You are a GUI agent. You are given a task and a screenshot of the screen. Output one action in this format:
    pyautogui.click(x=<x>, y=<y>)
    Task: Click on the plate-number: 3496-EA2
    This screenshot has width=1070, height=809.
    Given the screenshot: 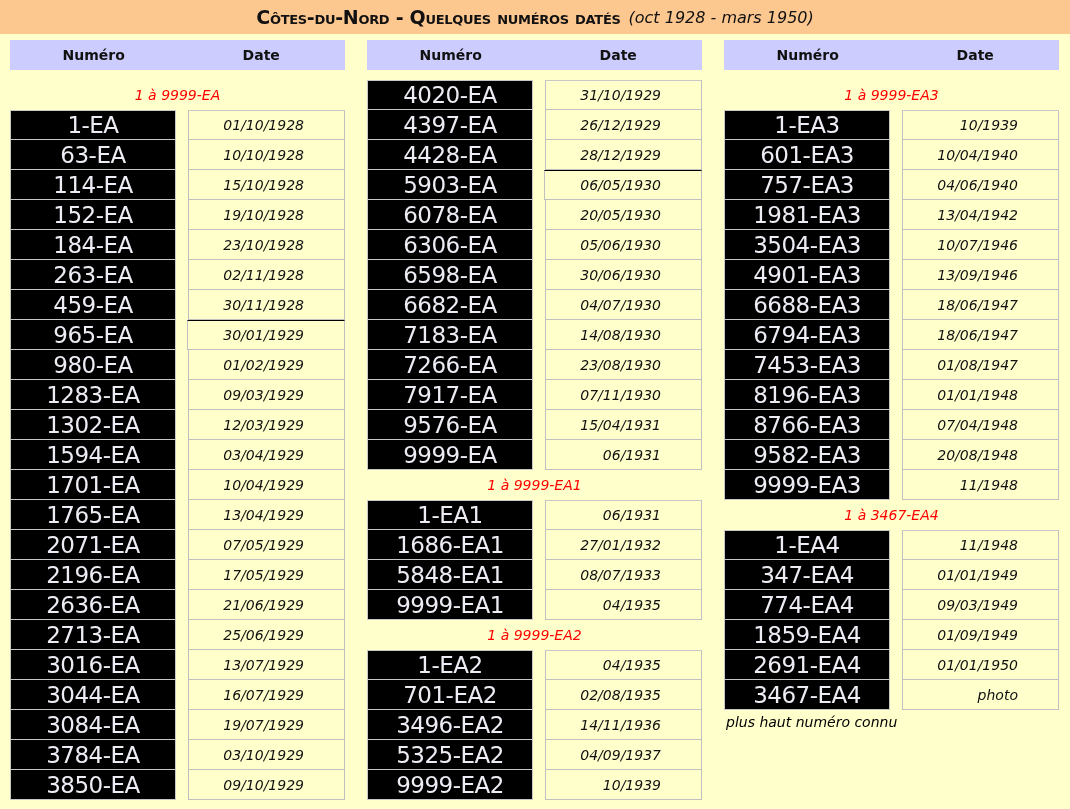 What is the action you would take?
    pyautogui.click(x=450, y=725)
    